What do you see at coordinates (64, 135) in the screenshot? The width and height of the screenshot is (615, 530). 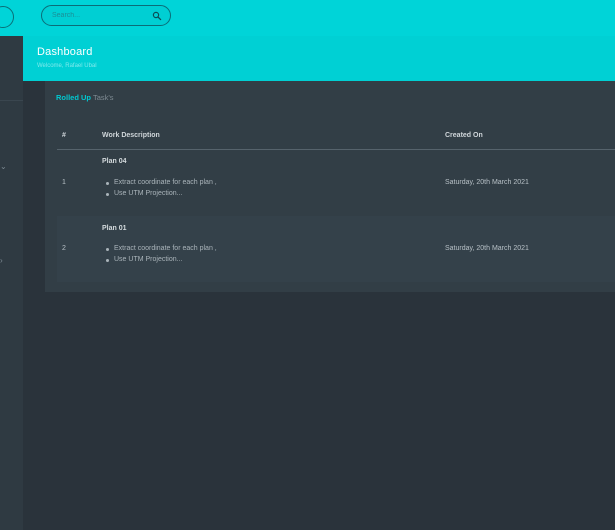 I see `column-header-number: #` at bounding box center [64, 135].